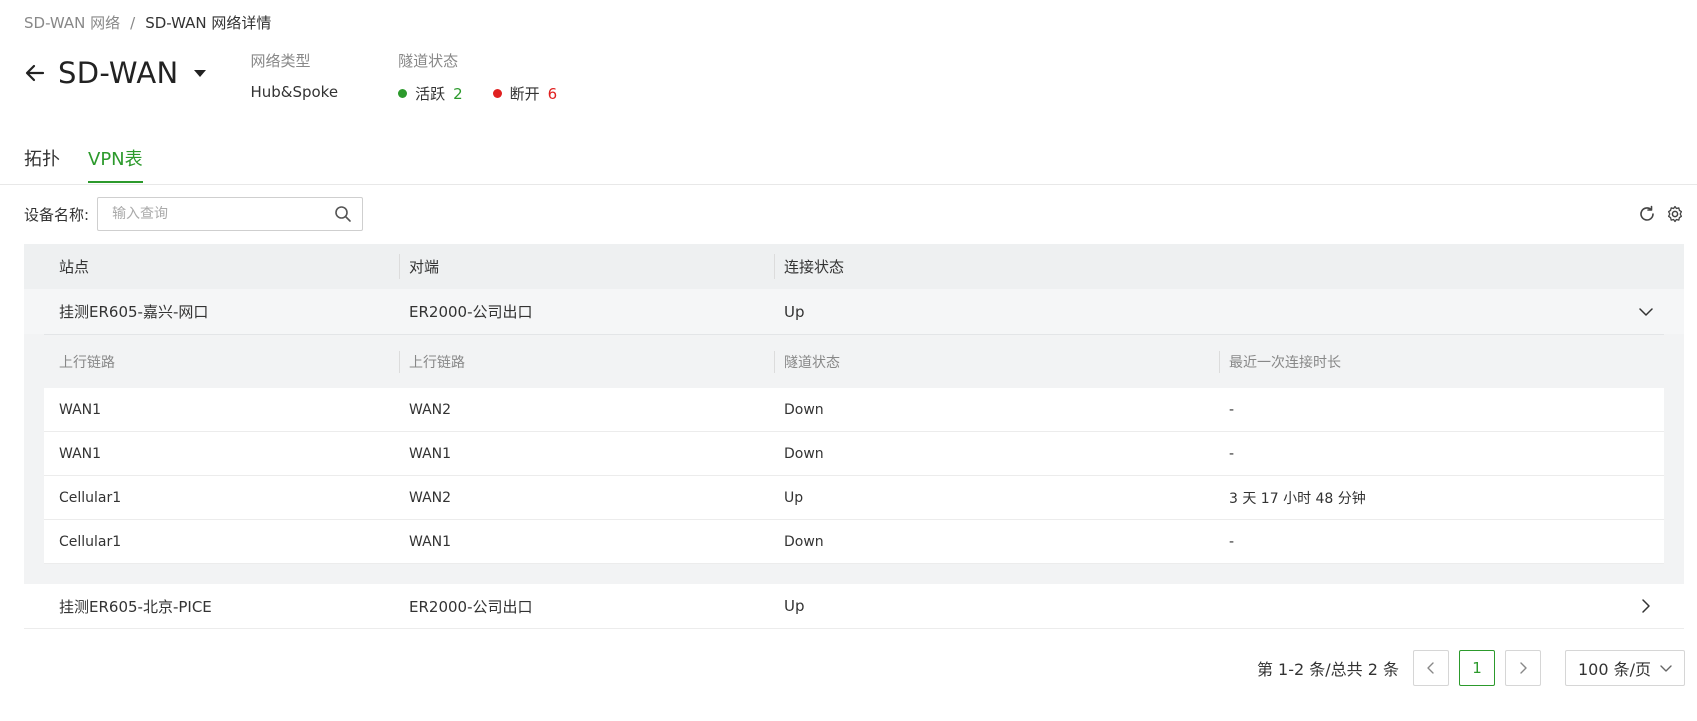  Describe the element at coordinates (1477, 668) in the screenshot. I see `page-number-button: 1` at that location.